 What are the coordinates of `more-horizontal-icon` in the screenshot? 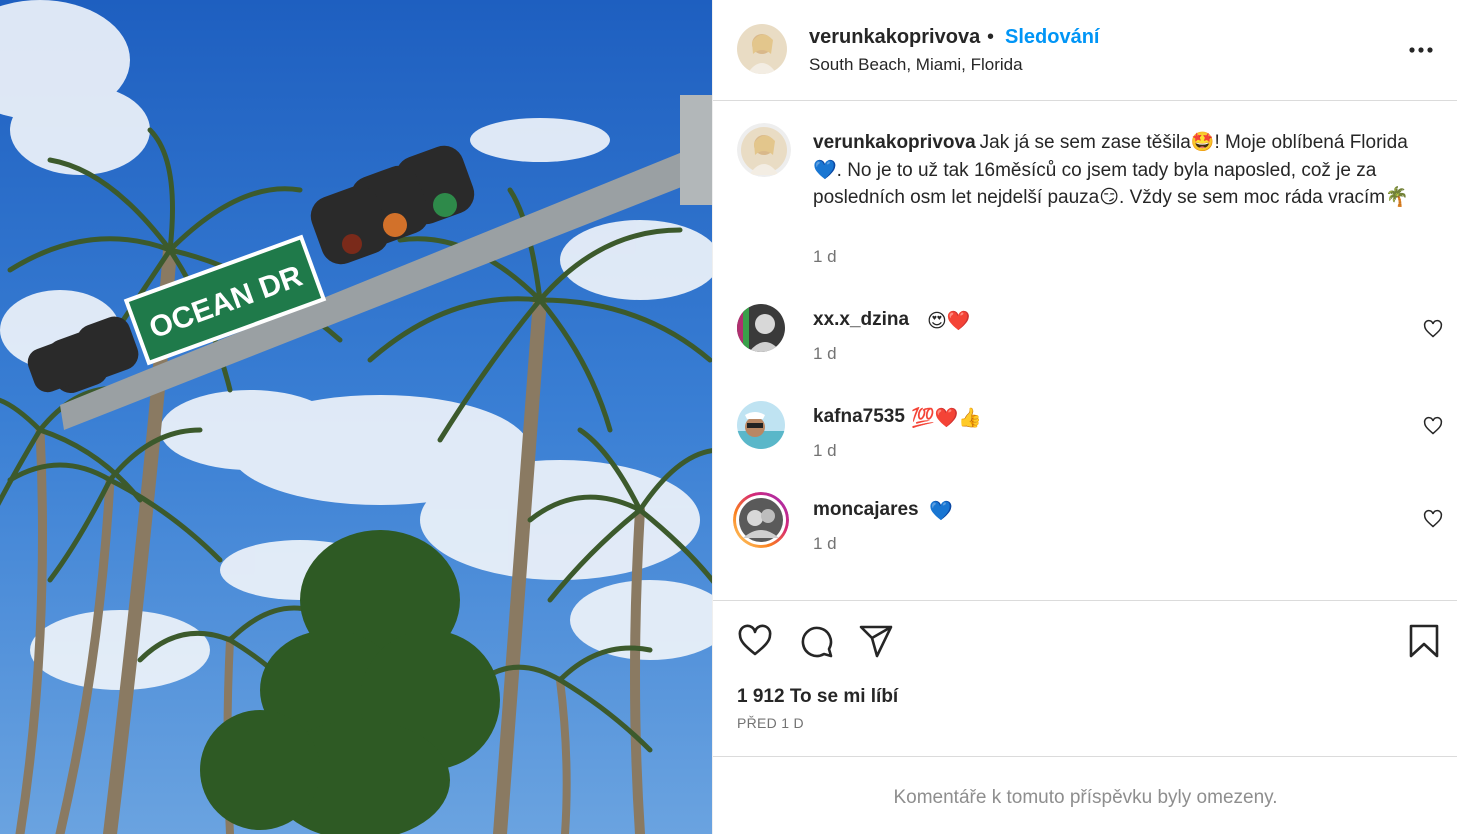 It's located at (1421, 50).